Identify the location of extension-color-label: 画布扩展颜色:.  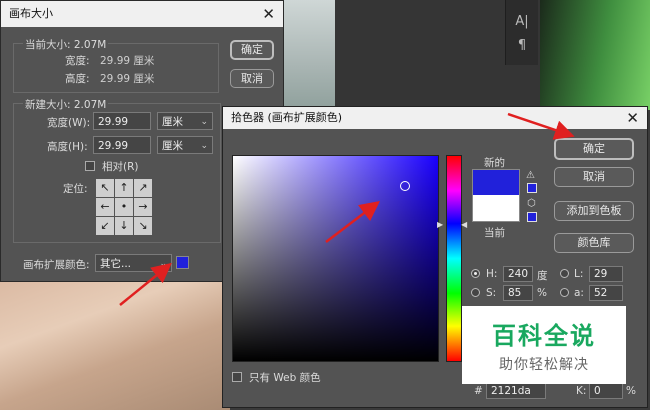
(56, 265).